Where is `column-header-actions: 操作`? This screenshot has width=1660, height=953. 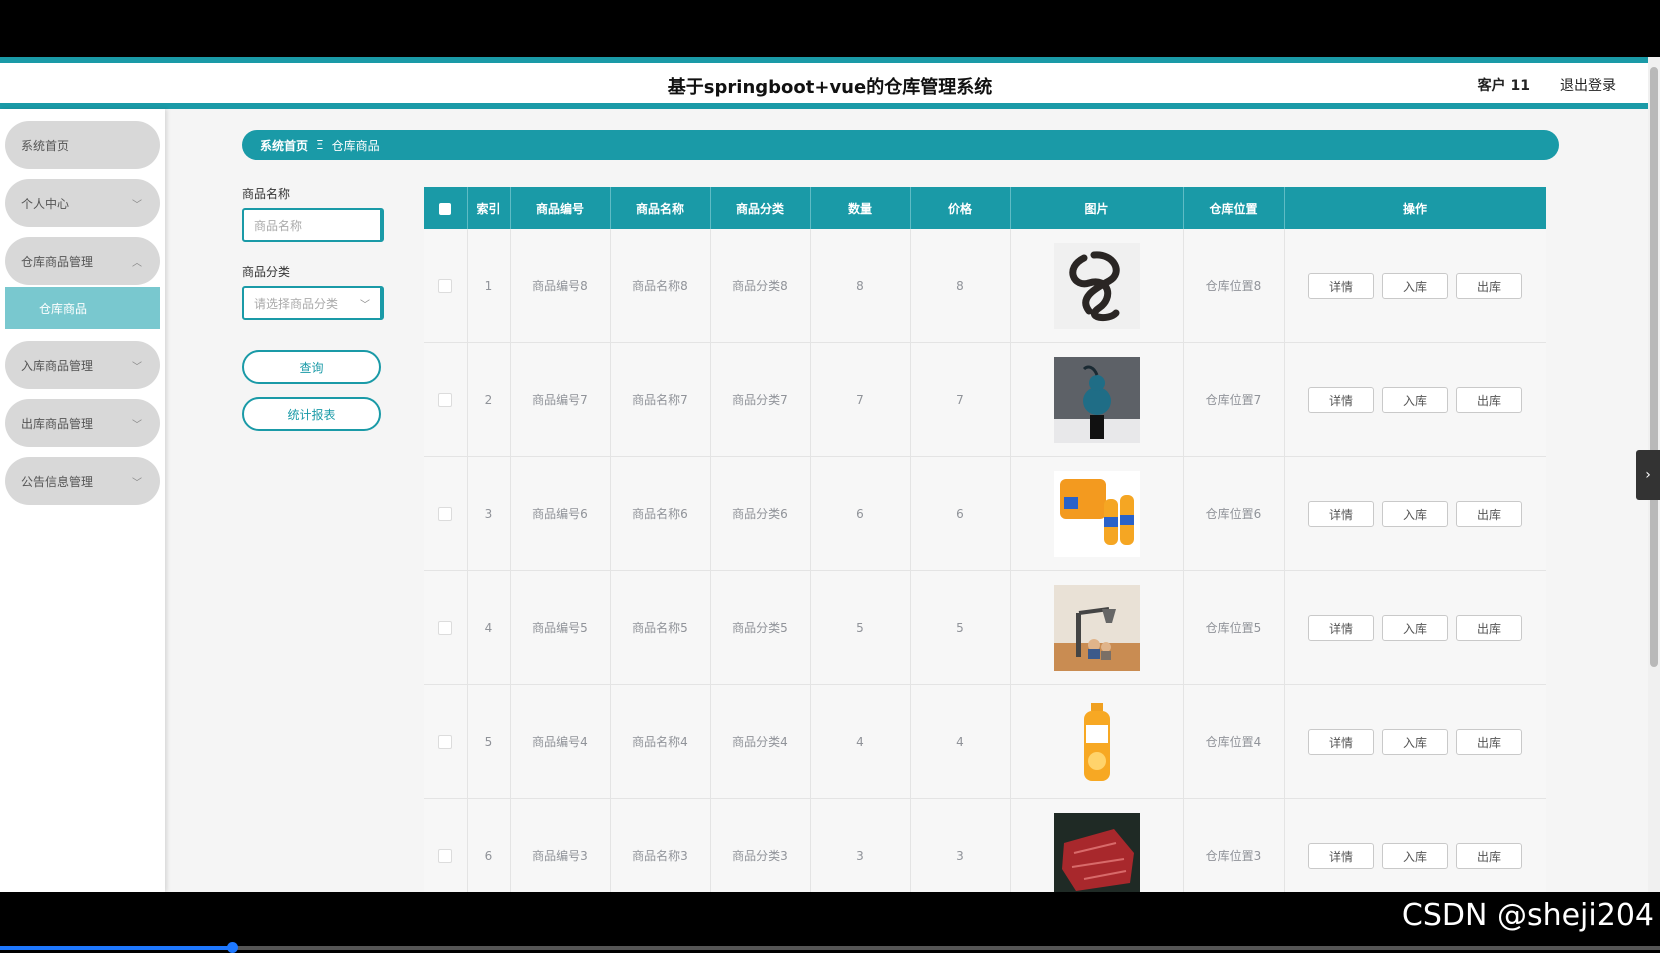
column-header-actions: 操作 is located at coordinates (1415, 208).